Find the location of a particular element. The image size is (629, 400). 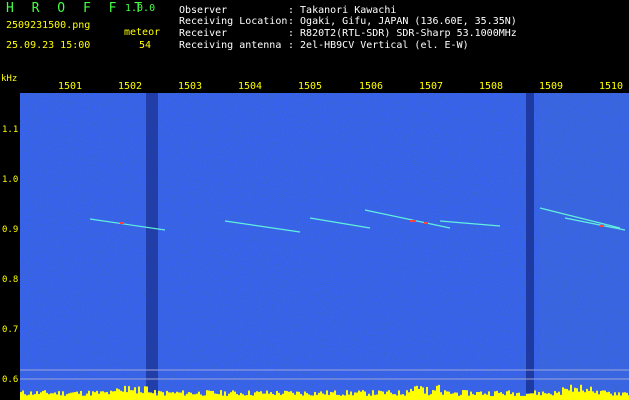

bright-region is located at coordinates (584, 243).